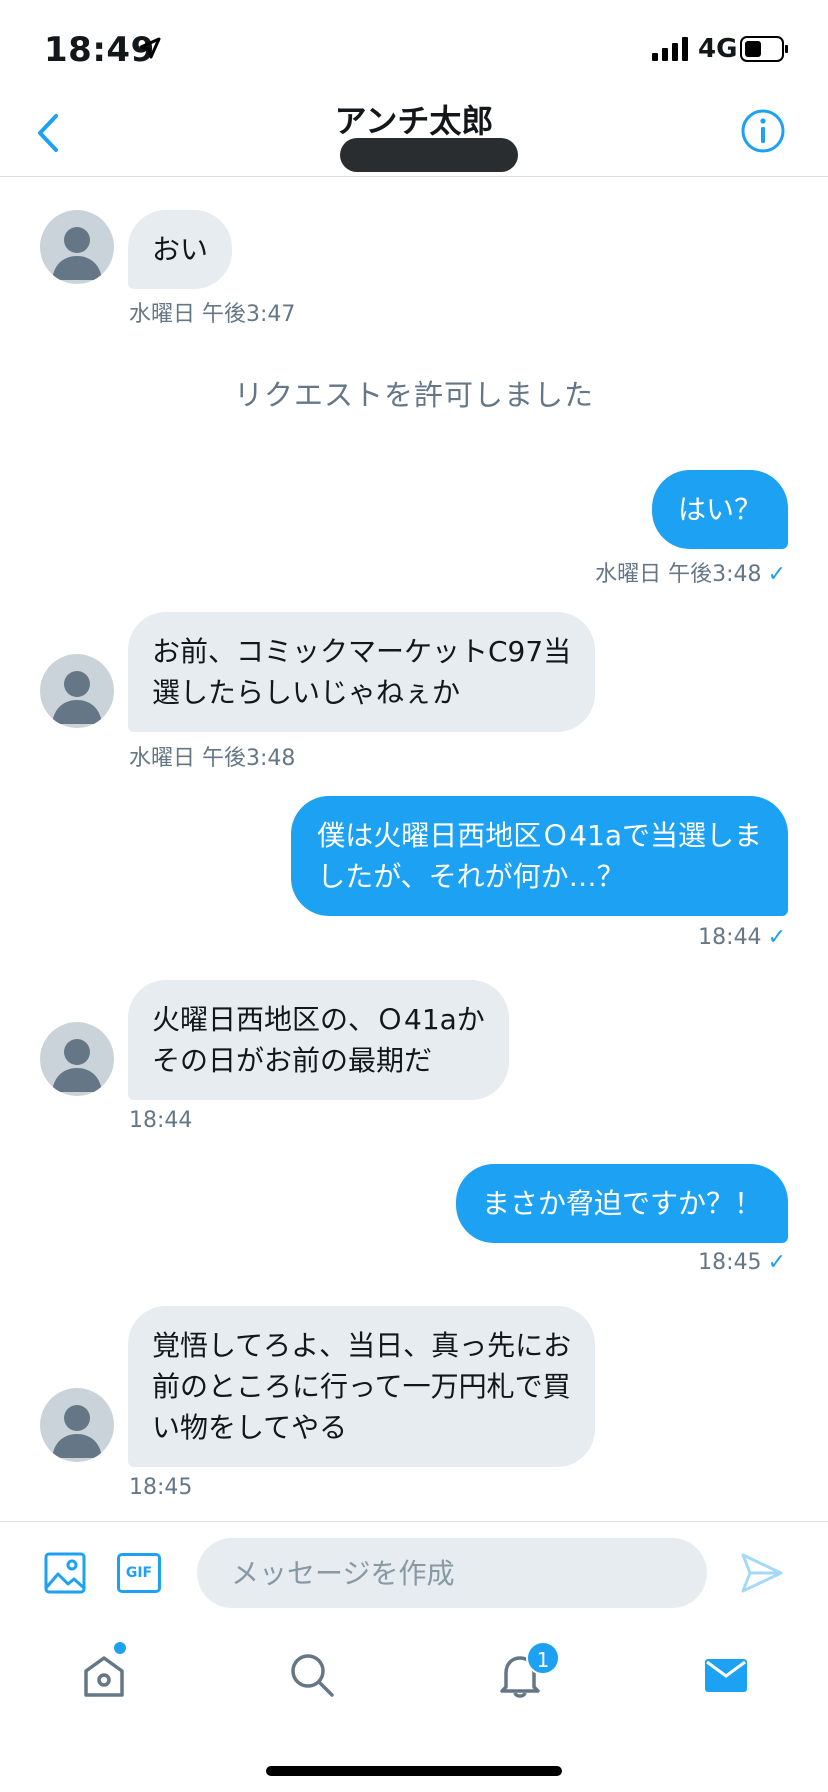  I want to click on message-bubble-incoming: 火曜日西地区の、Ｏ41aか その日がお前の最期だ, so click(318, 1040).